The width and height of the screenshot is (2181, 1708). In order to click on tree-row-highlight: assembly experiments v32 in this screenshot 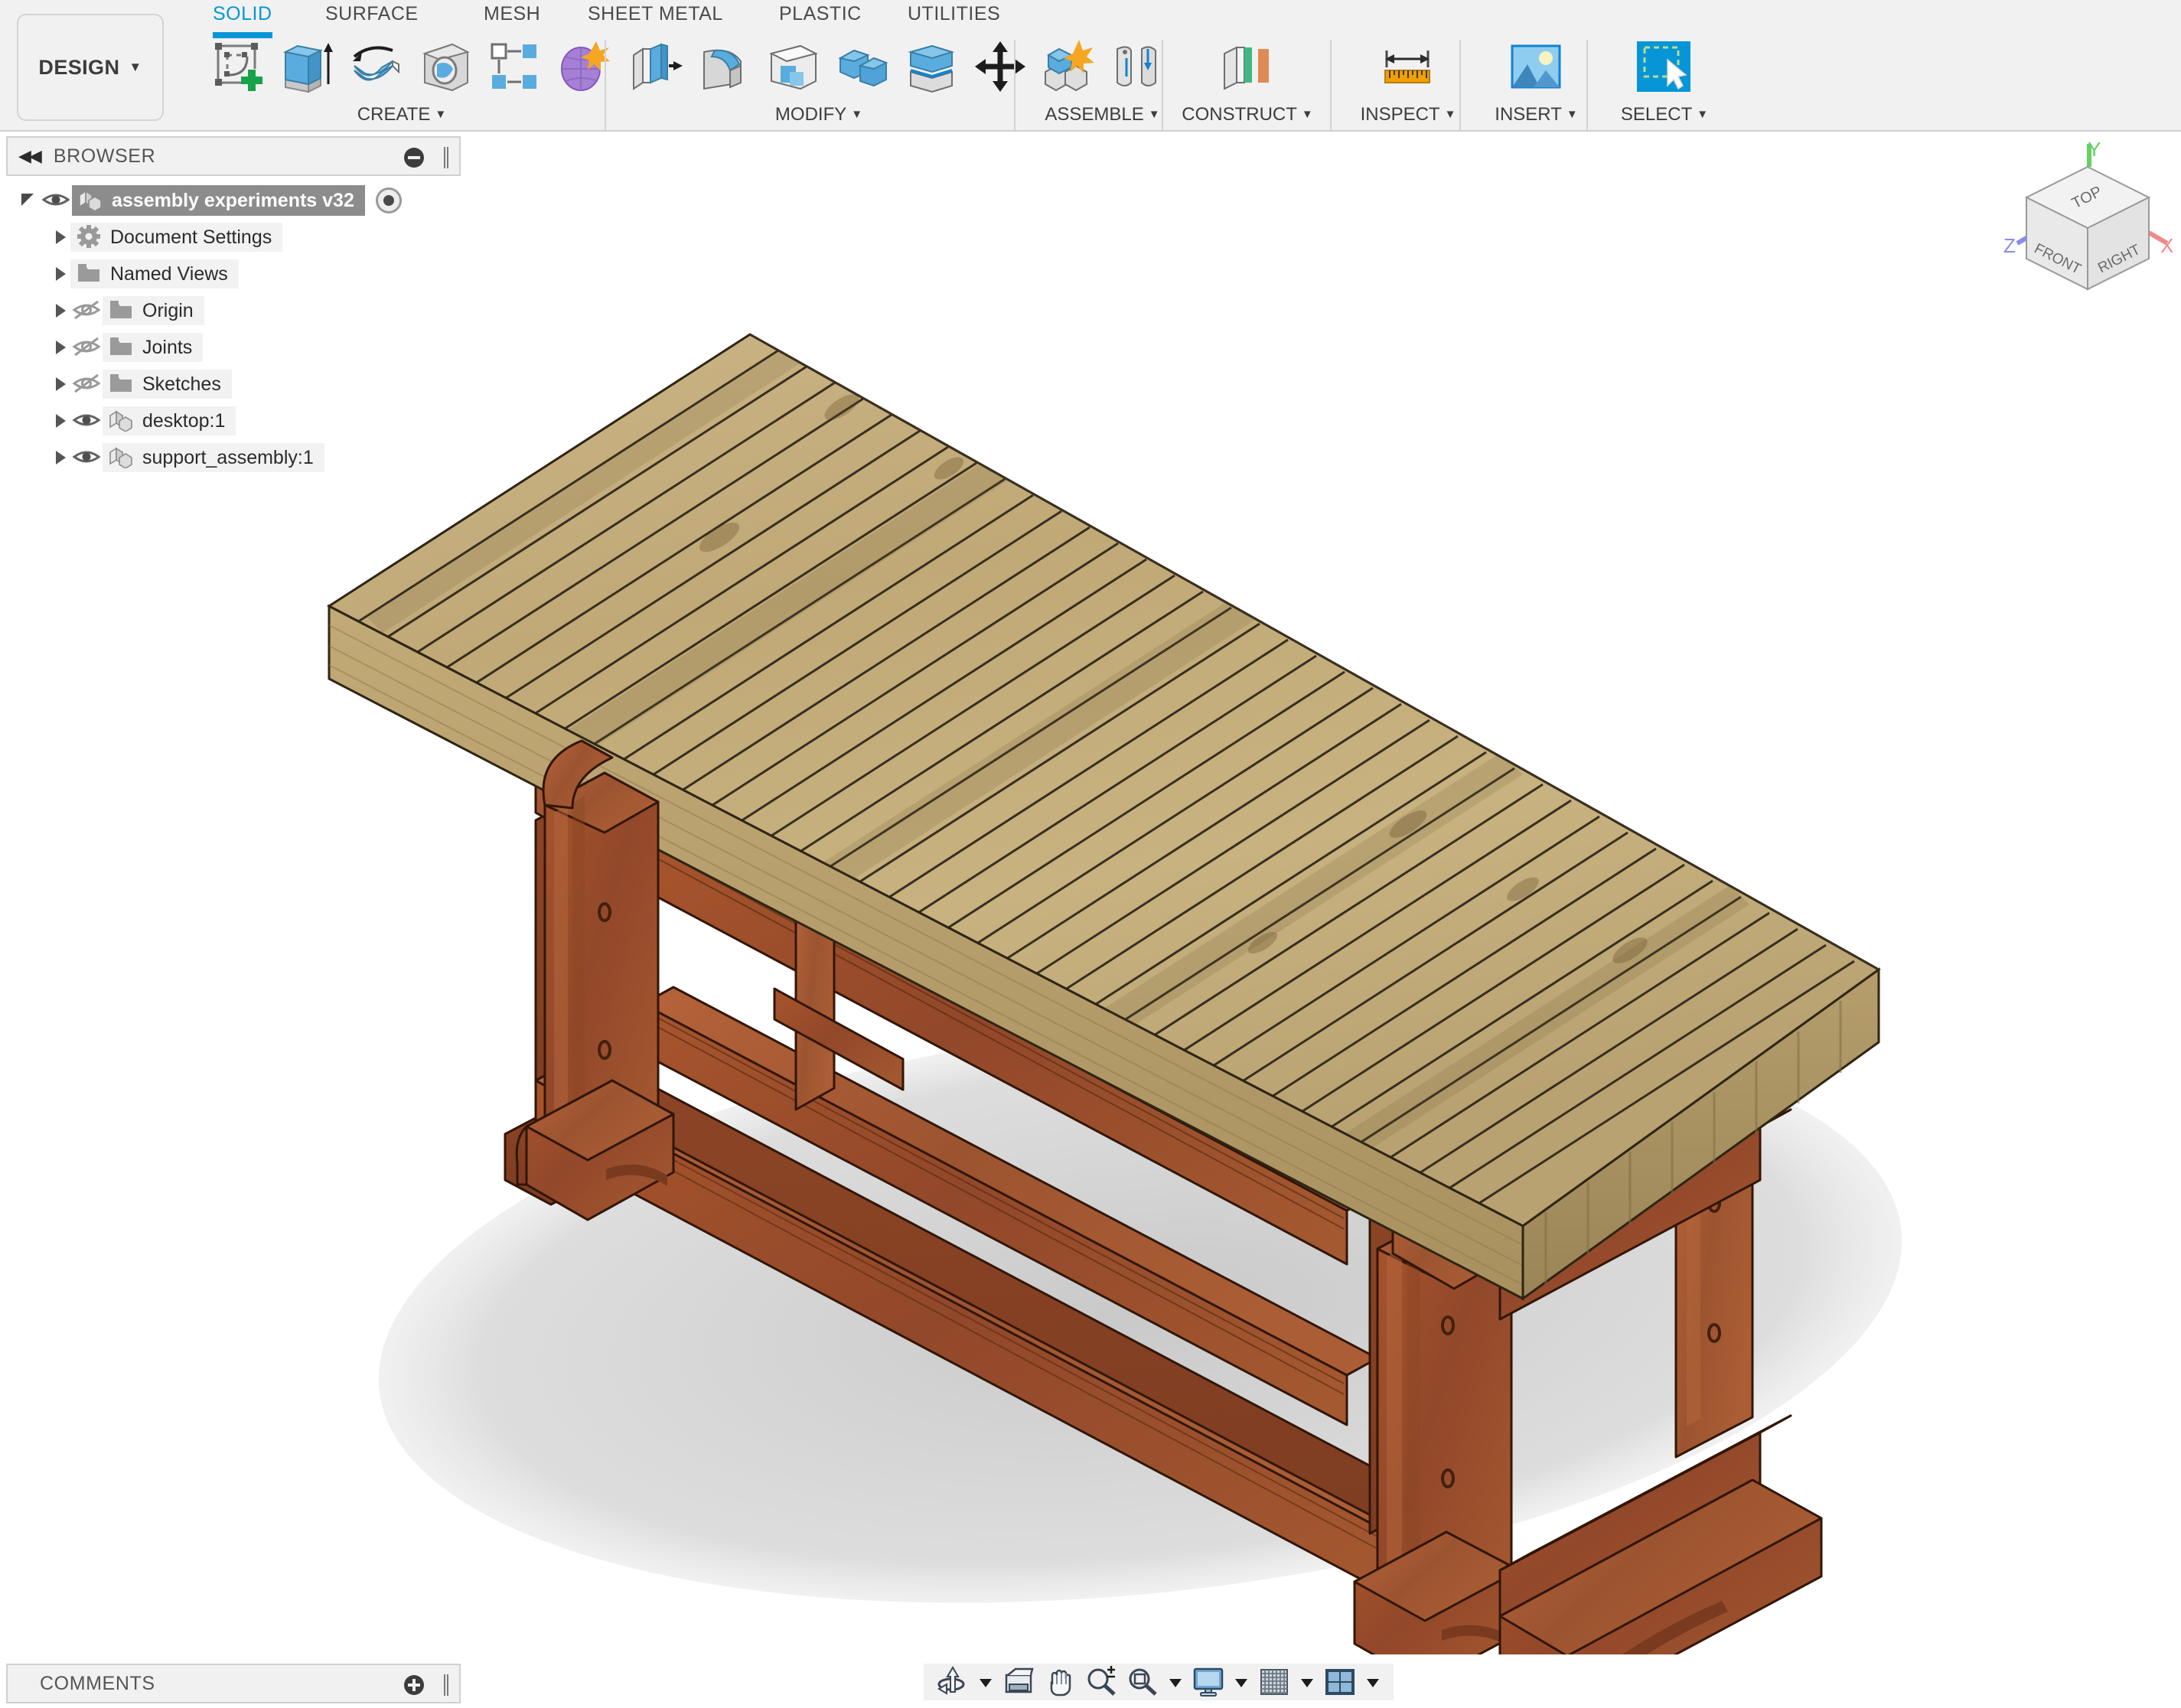, I will do `click(218, 200)`.